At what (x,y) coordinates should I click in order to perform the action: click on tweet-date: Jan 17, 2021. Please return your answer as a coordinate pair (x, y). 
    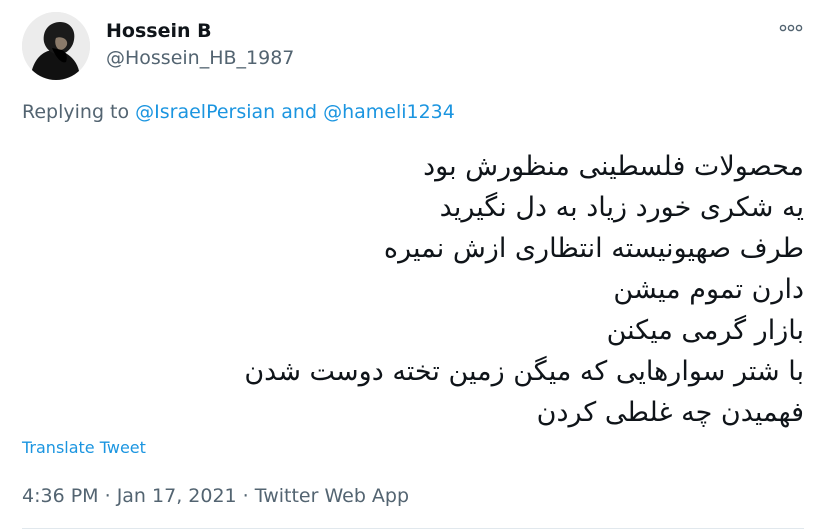
    Looking at the image, I should click on (177, 496).